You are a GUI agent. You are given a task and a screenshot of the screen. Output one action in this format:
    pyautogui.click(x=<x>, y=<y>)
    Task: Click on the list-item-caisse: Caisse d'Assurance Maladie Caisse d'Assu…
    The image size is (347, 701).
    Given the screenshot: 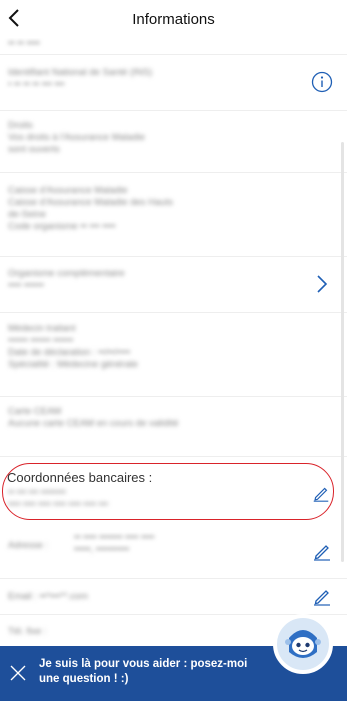 What is the action you would take?
    pyautogui.click(x=173, y=214)
    